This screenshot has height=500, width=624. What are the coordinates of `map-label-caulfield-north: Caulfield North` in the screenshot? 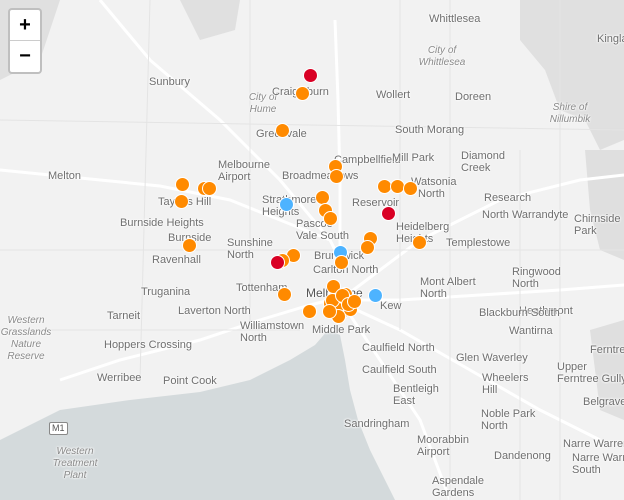 It's located at (398, 348).